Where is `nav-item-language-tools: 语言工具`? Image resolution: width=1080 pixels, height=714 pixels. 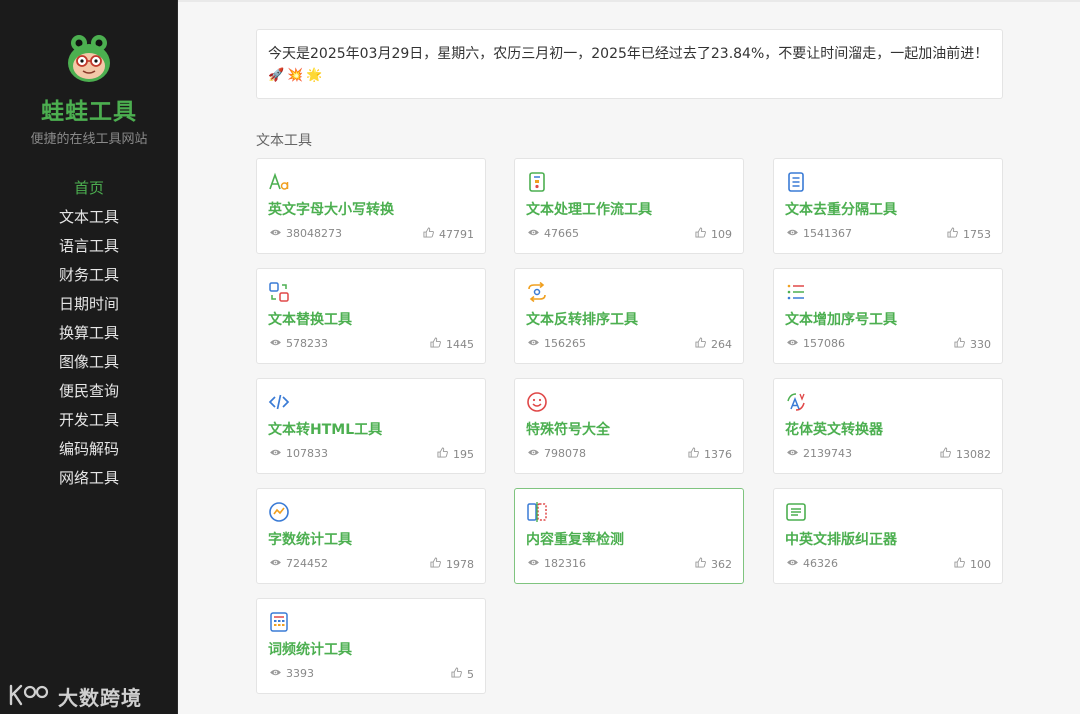 nav-item-language-tools: 语言工具 is located at coordinates (89, 250).